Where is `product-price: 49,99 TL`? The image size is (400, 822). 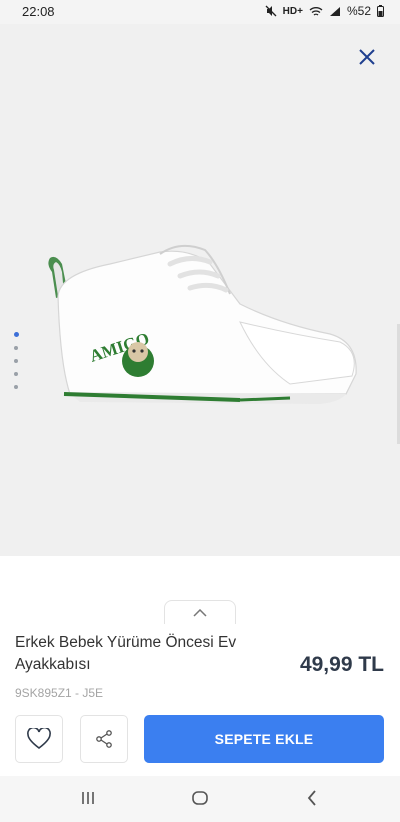
product-price: 49,99 TL is located at coordinates (341, 664).